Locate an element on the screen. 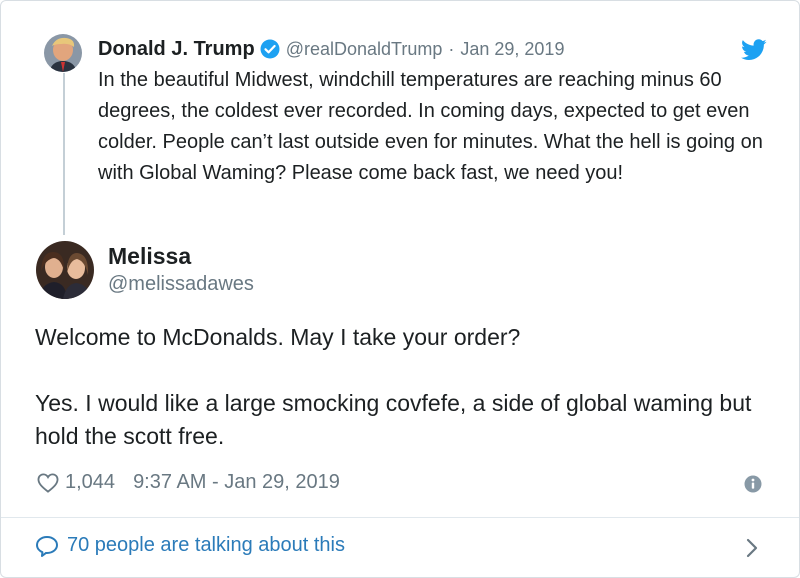 This screenshot has width=800, height=578. twitter-bird-icon is located at coordinates (754, 50).